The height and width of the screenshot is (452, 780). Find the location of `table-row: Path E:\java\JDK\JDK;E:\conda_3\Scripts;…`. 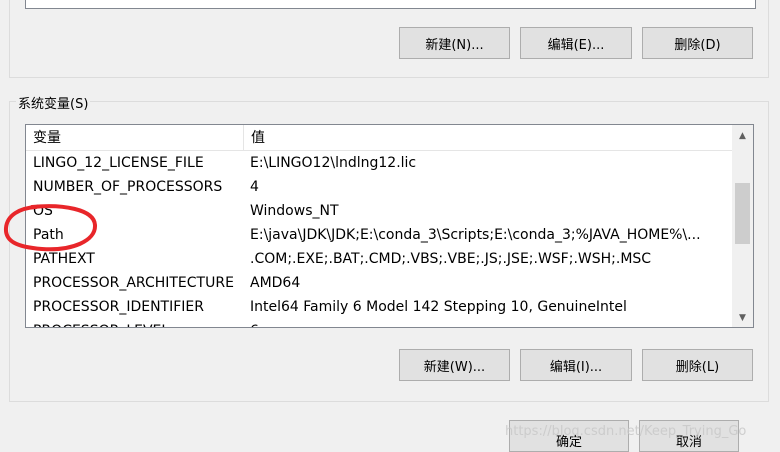

table-row: Path E:\java\JDK\JDK;E:\conda_3\Scripts;… is located at coordinates (379, 235).